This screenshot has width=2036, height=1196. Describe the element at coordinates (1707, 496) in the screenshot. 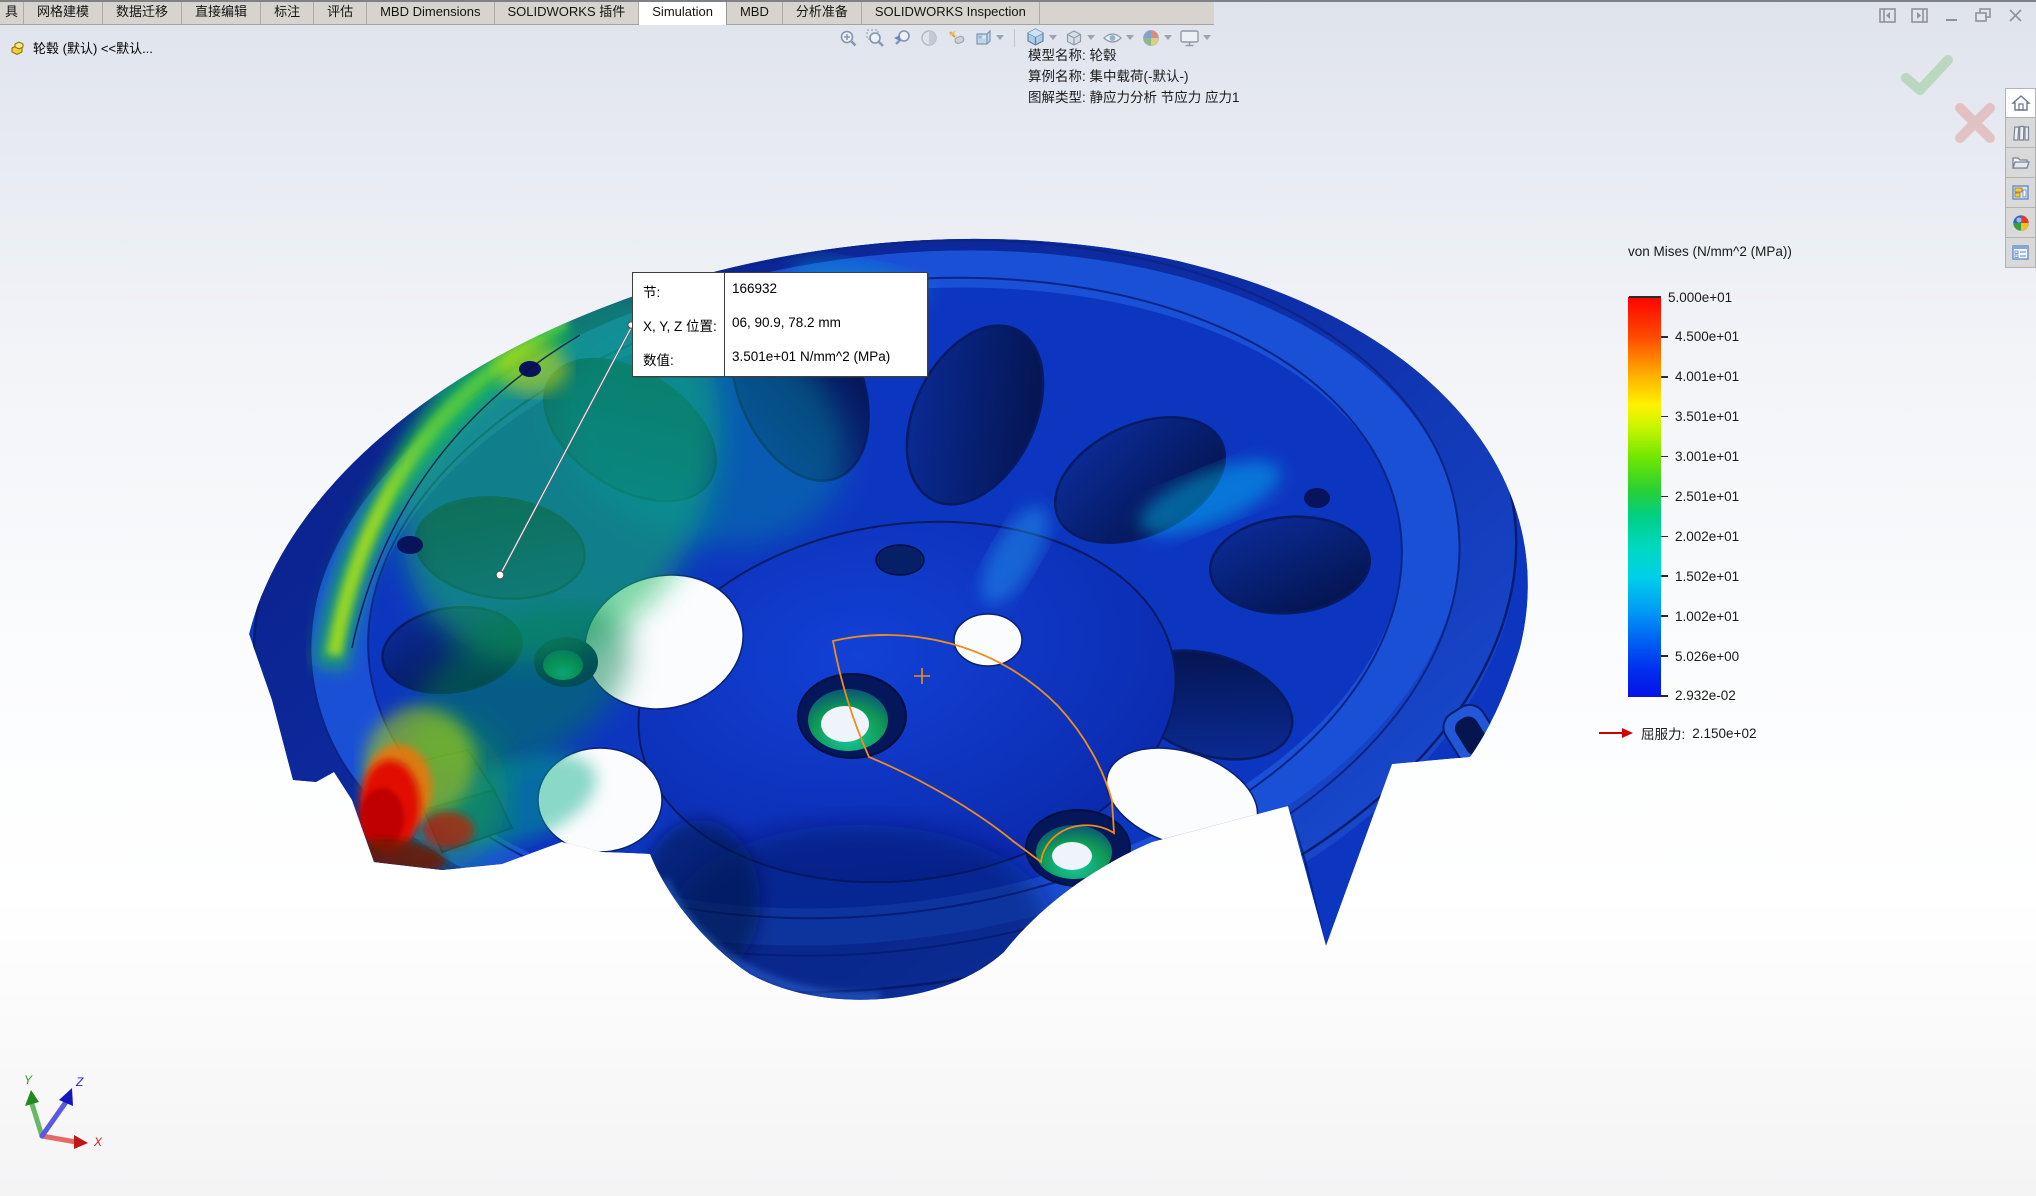

I see `tick-label: 2.501e+01` at that location.